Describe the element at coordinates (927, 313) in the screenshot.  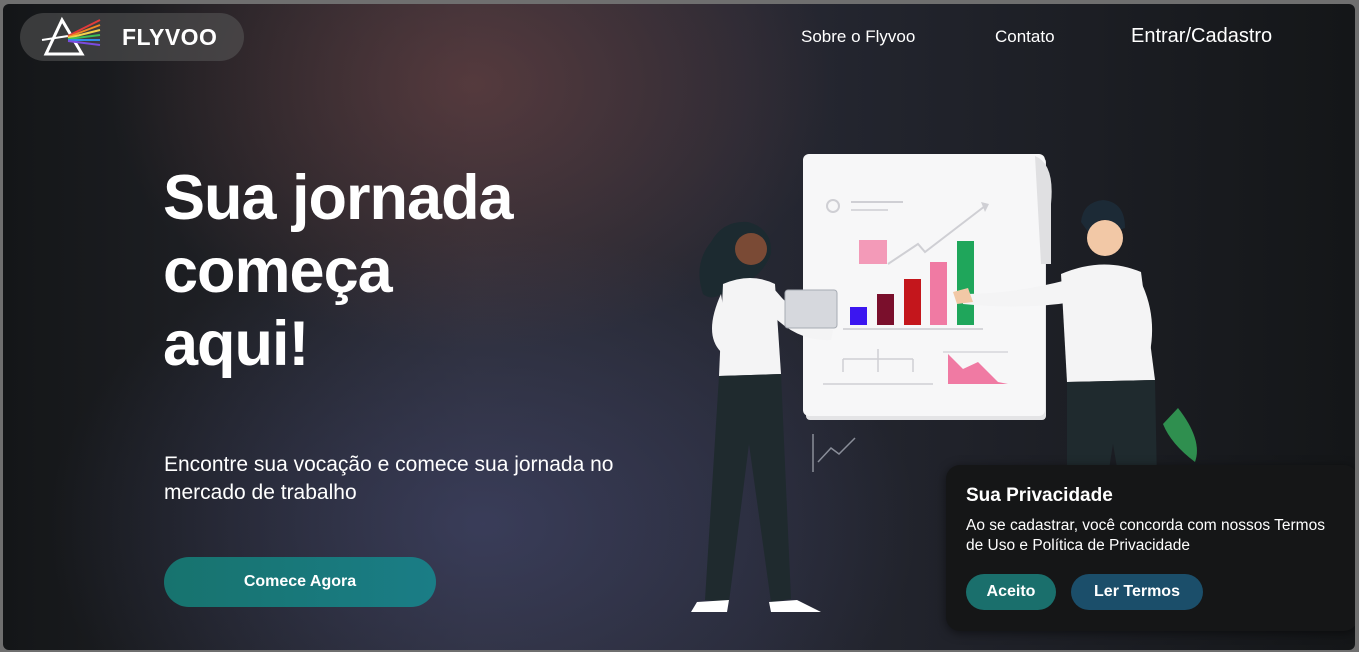
I see `flipchart-board` at that location.